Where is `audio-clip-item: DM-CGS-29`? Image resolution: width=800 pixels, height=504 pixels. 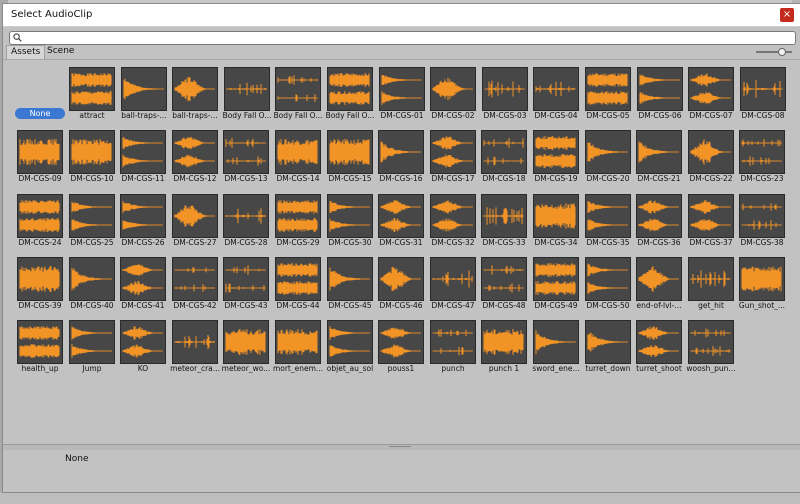
audio-clip-item: DM-CGS-29 is located at coordinates (300, 224).